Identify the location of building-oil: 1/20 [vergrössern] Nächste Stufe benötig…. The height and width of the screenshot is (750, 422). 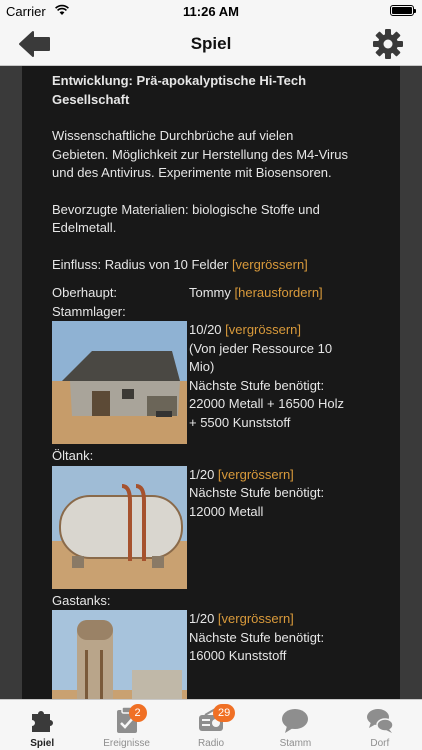
(202, 527).